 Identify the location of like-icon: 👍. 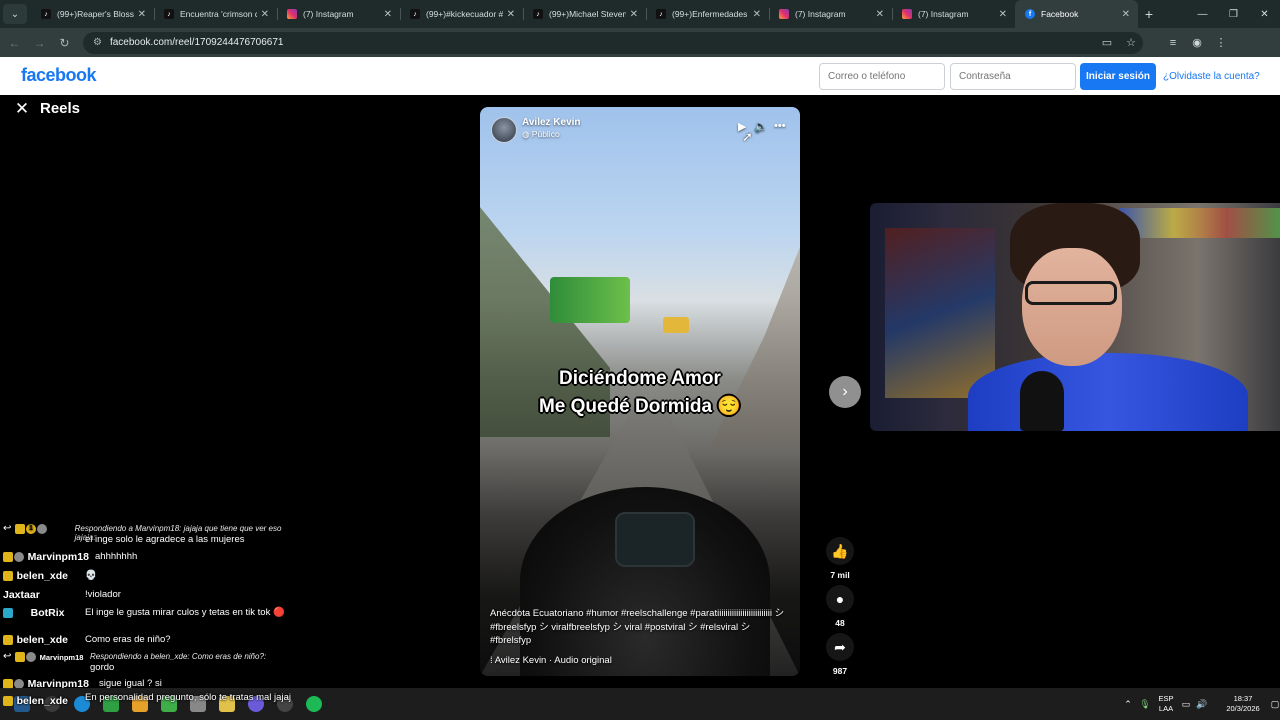
(840, 551).